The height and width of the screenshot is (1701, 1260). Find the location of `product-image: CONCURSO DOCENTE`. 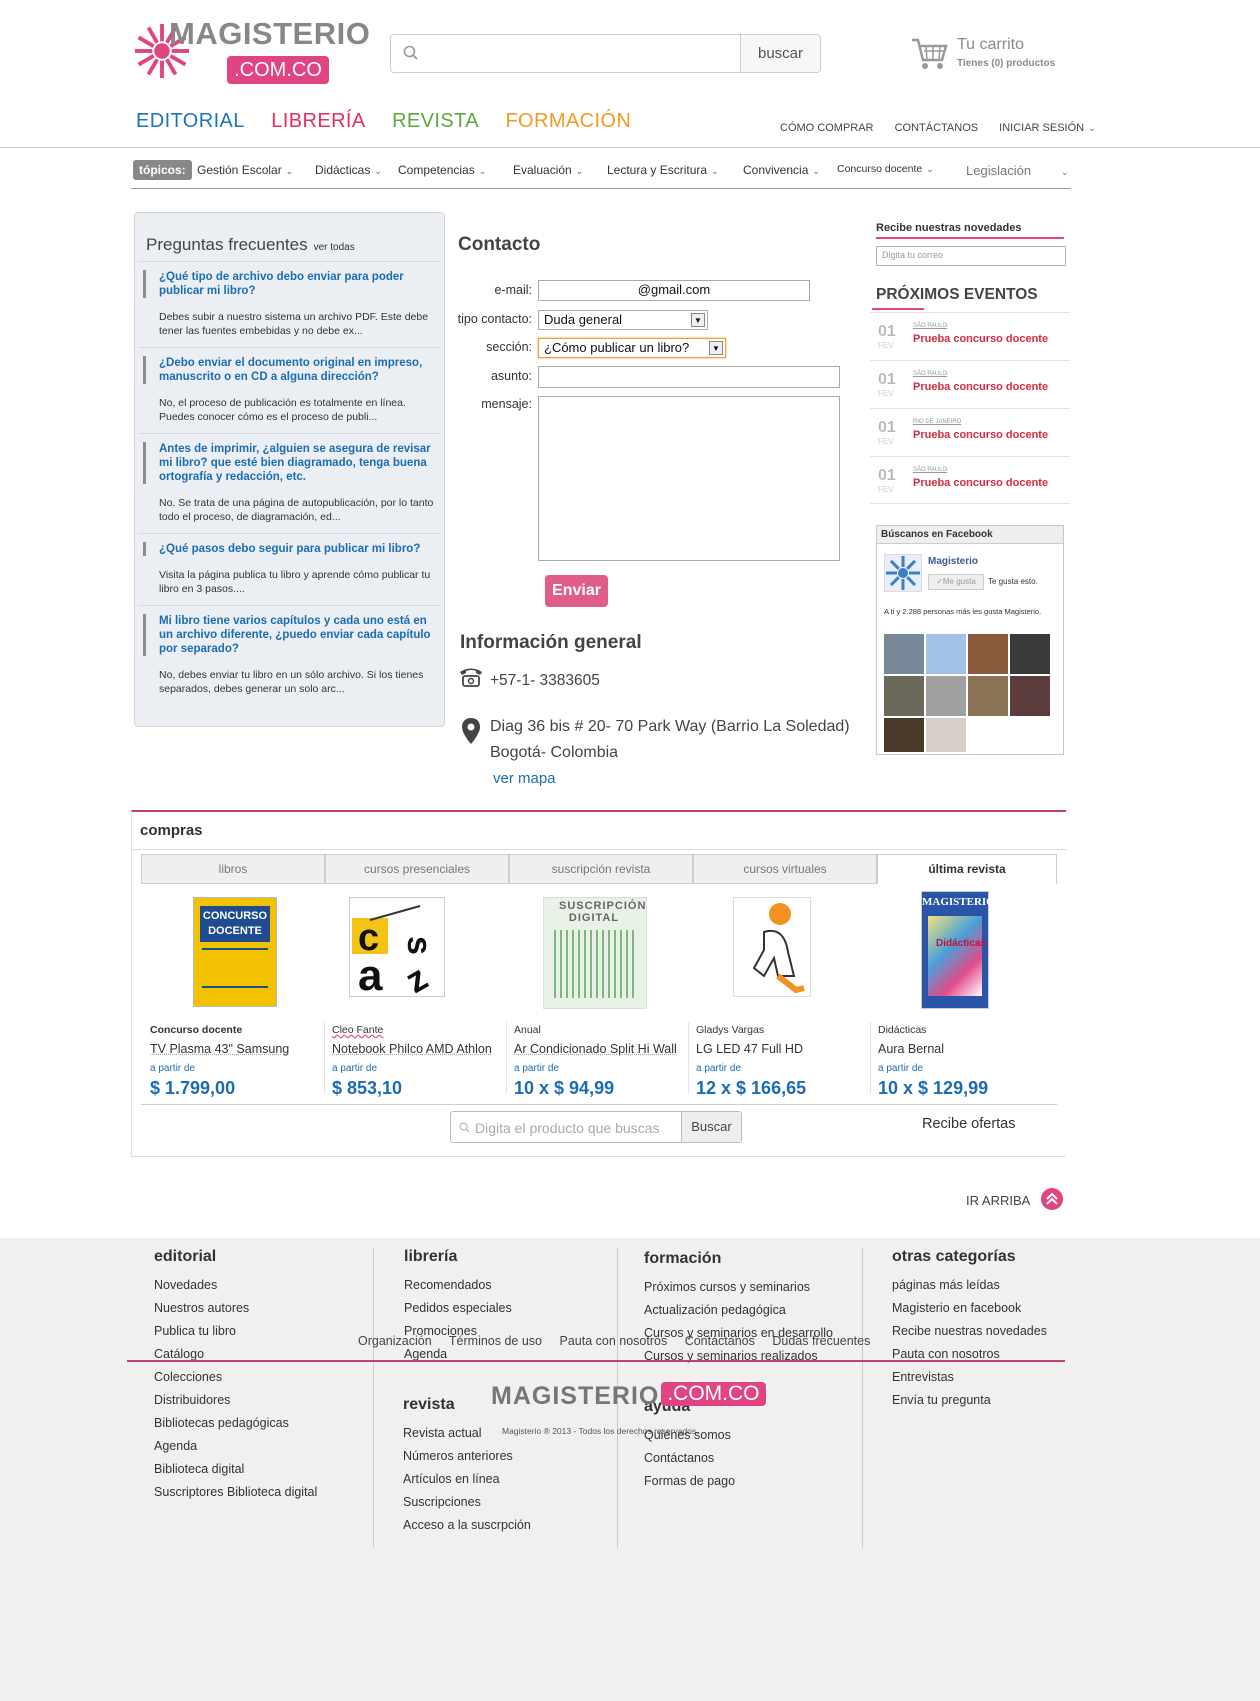

product-image: CONCURSO DOCENTE is located at coordinates (235, 952).